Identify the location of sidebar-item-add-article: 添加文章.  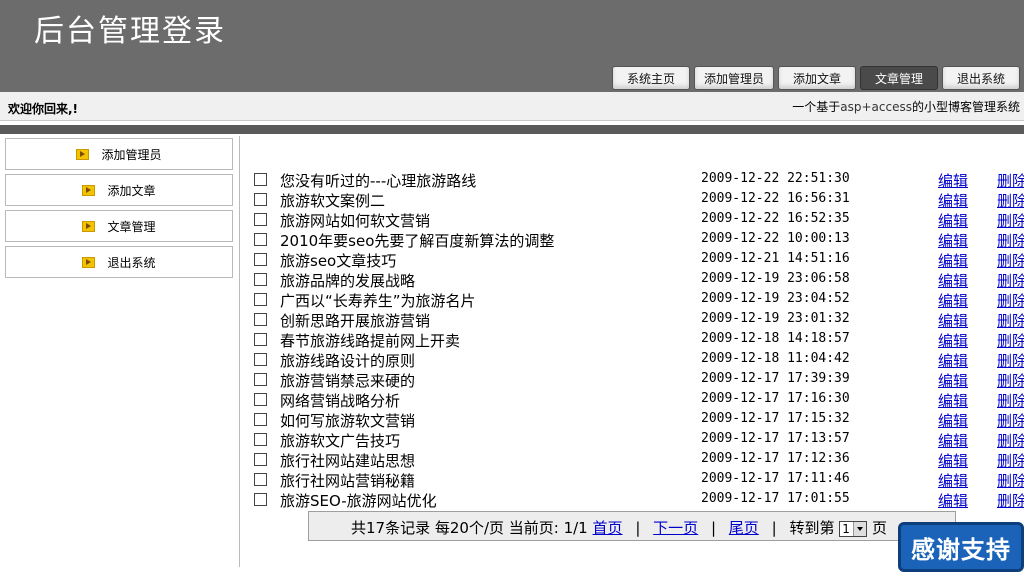
(119, 190).